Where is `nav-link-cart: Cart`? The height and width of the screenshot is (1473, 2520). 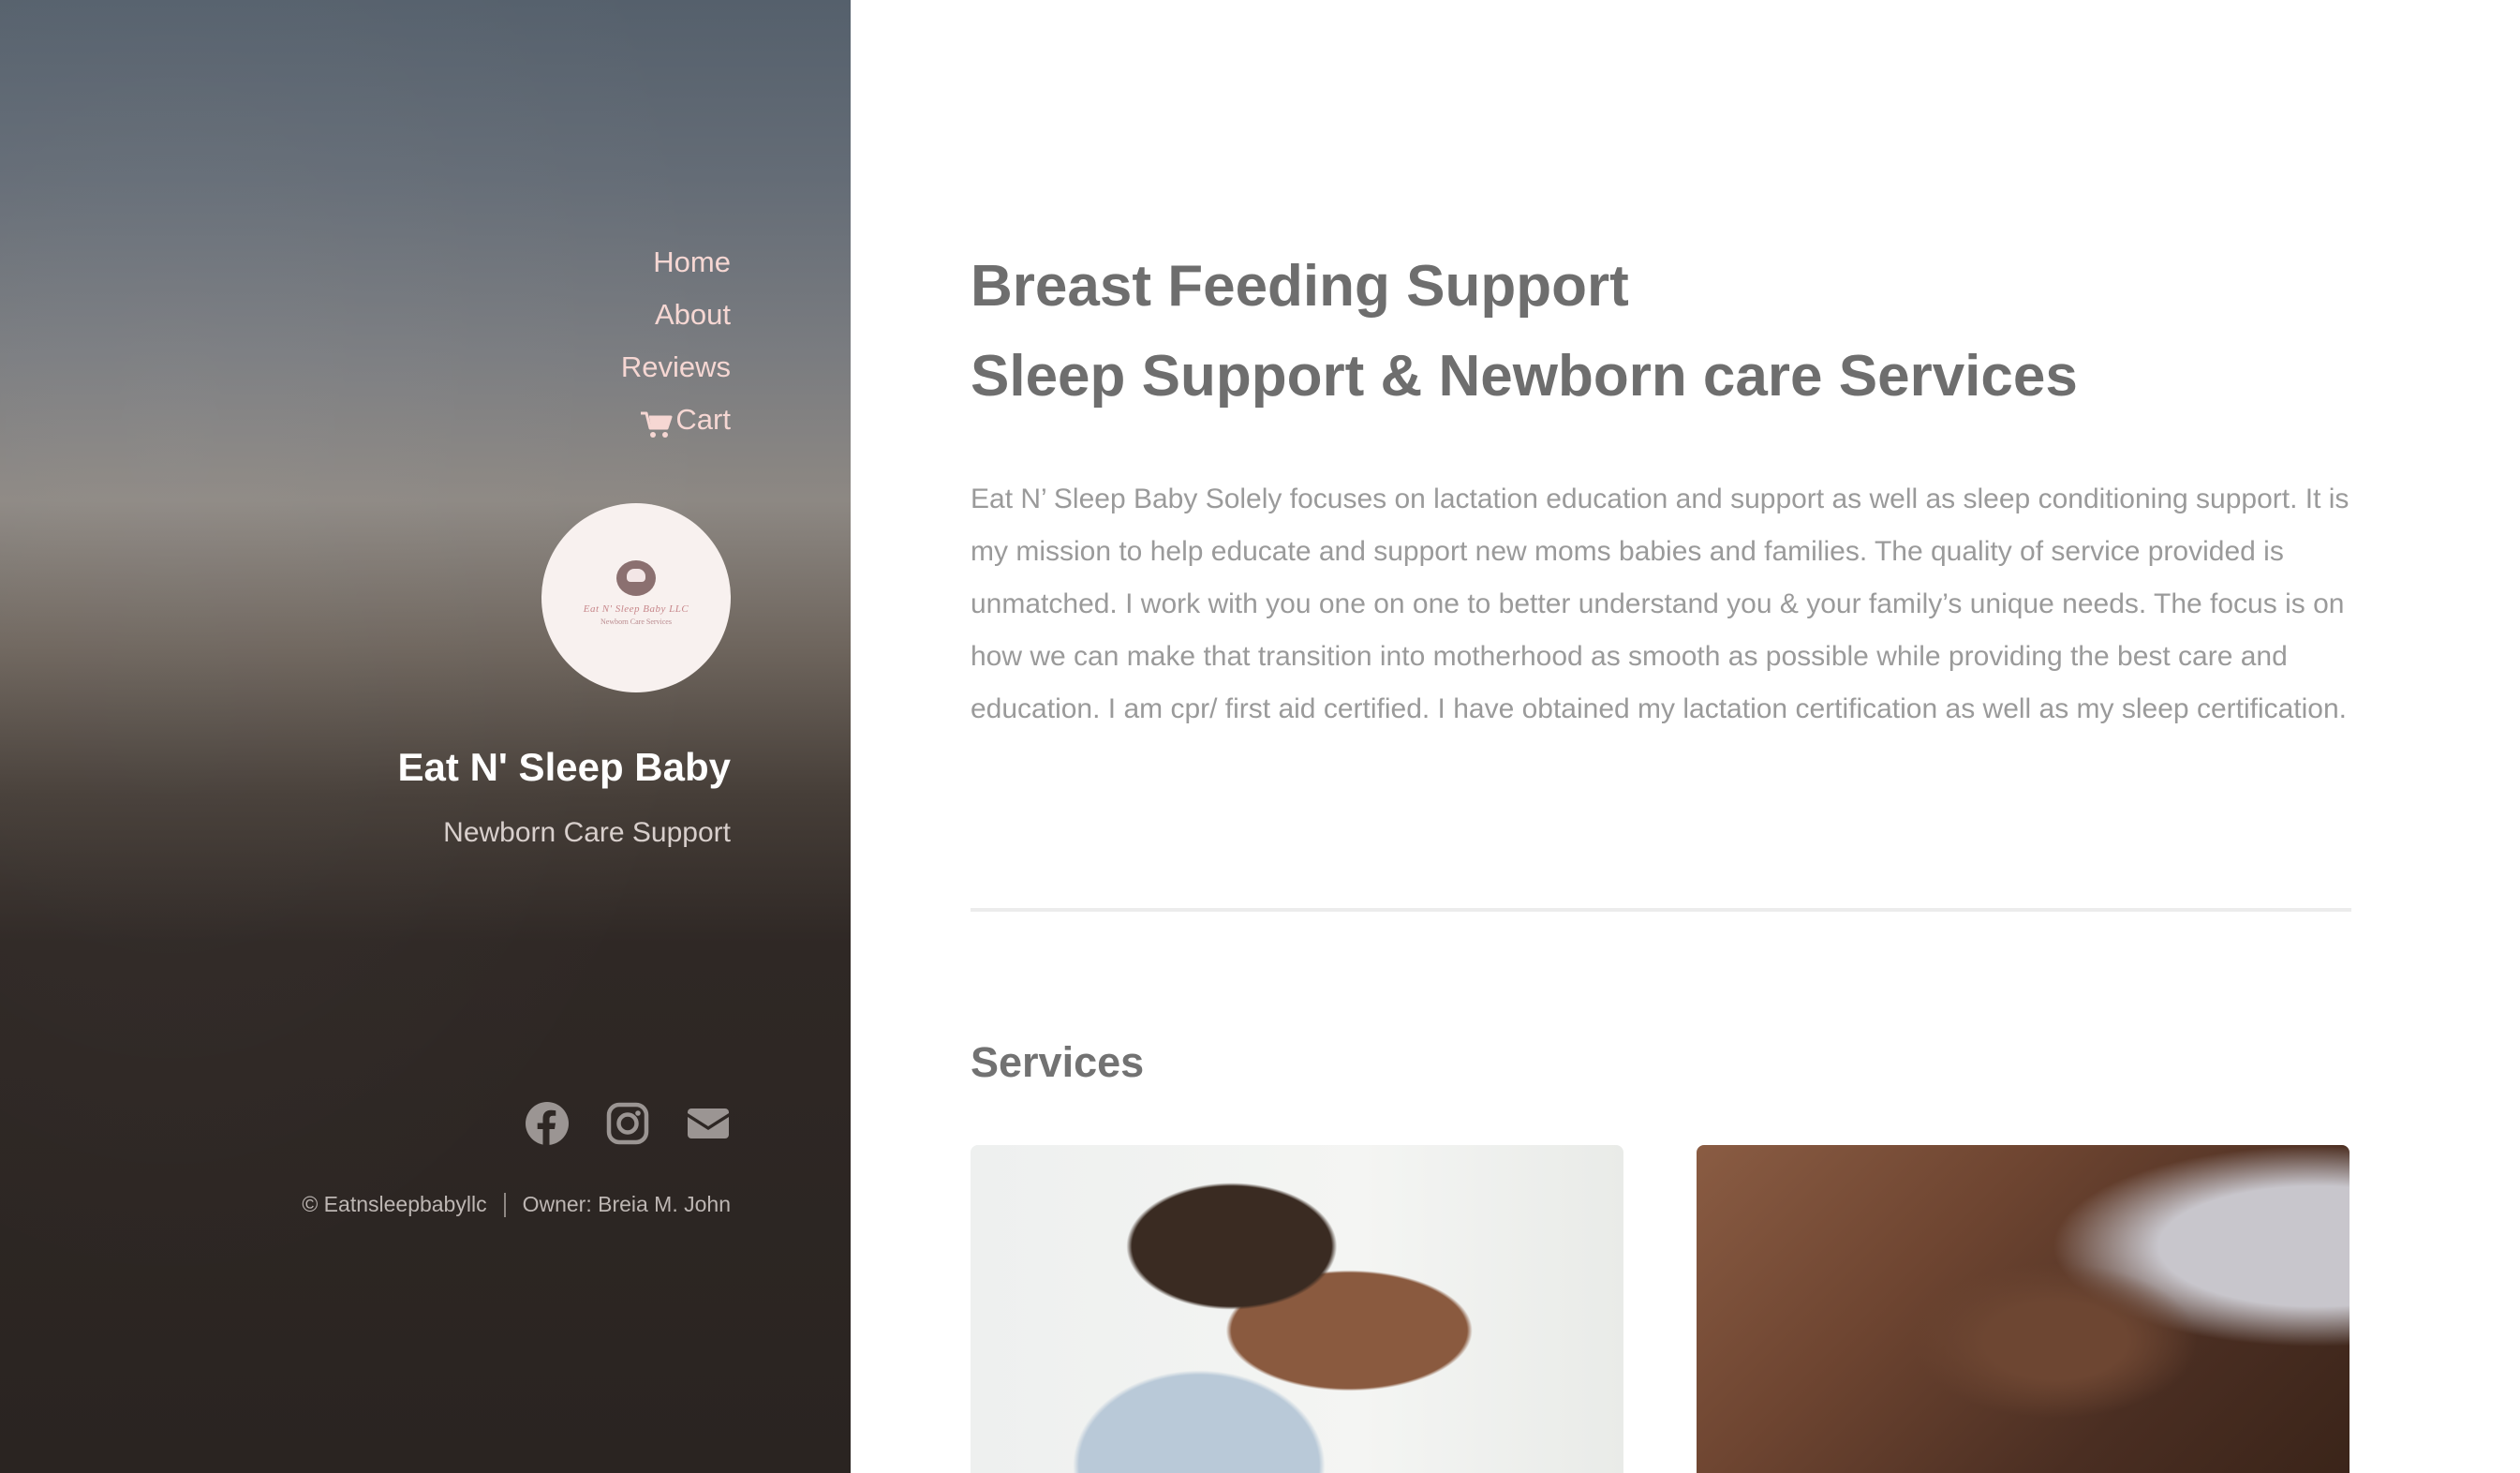
nav-link-cart: Cart is located at coordinates (685, 420).